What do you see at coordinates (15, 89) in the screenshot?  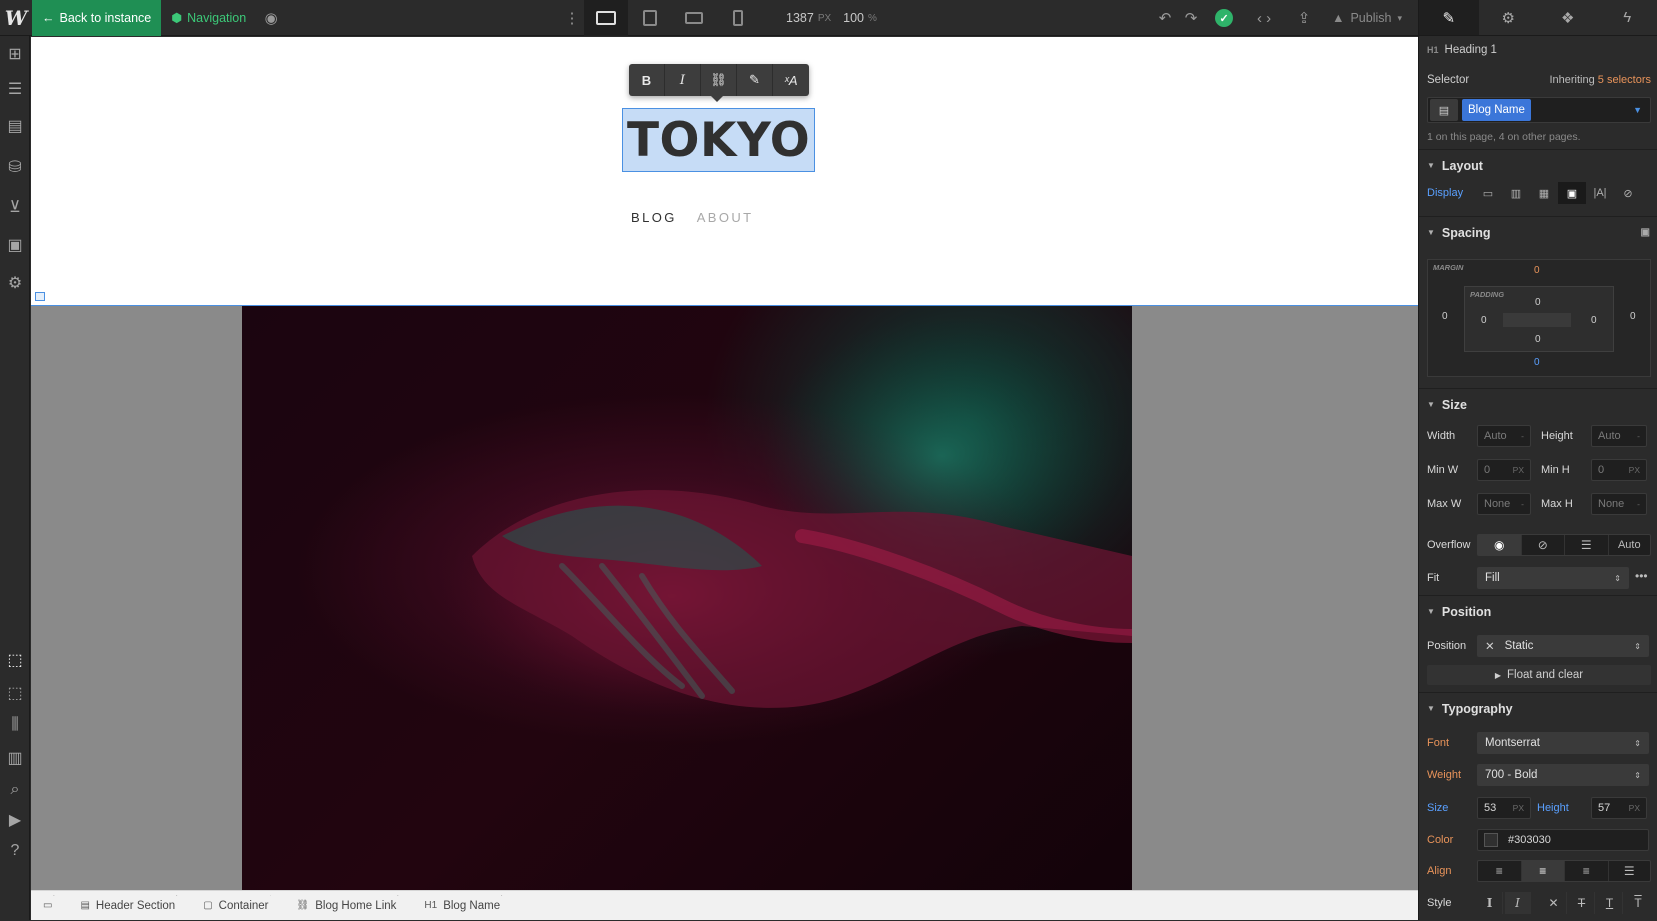 I see `navigator-icon: ☰` at bounding box center [15, 89].